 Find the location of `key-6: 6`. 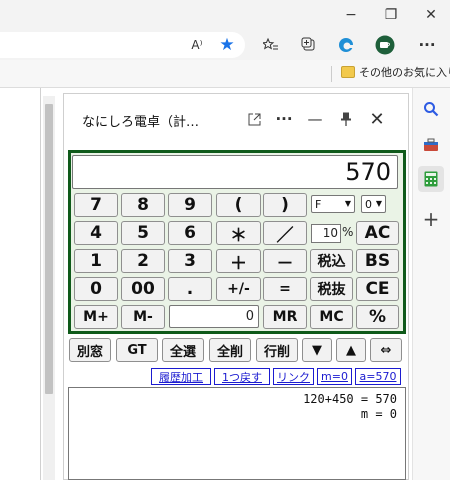

key-6: 6 is located at coordinates (190, 233).